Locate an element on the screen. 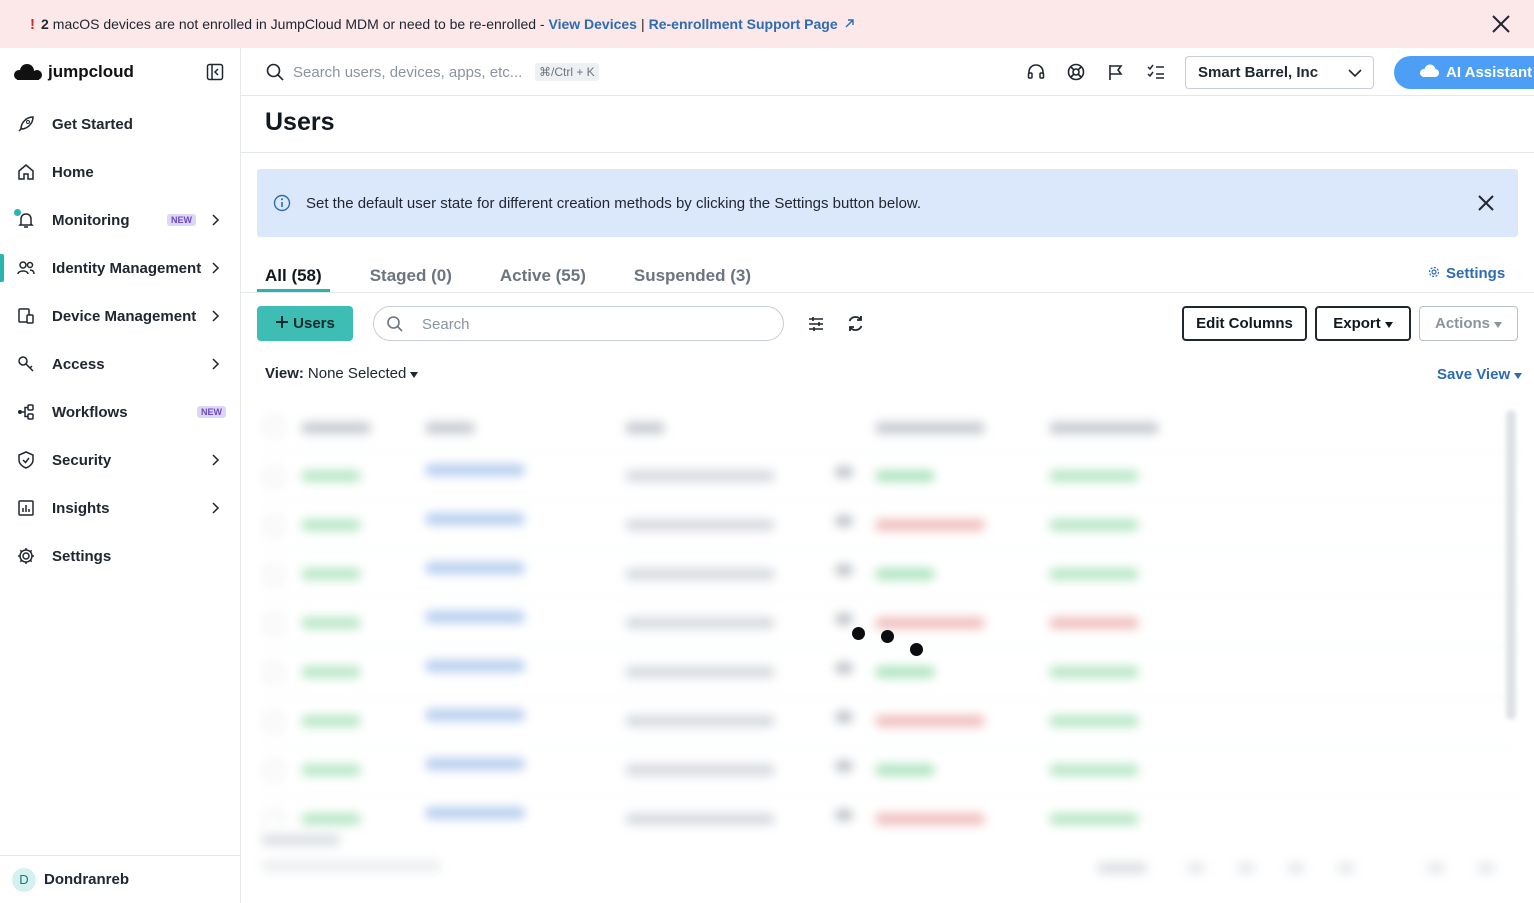  sidebar-item-workflows: Workflows NEW is located at coordinates (120, 412).